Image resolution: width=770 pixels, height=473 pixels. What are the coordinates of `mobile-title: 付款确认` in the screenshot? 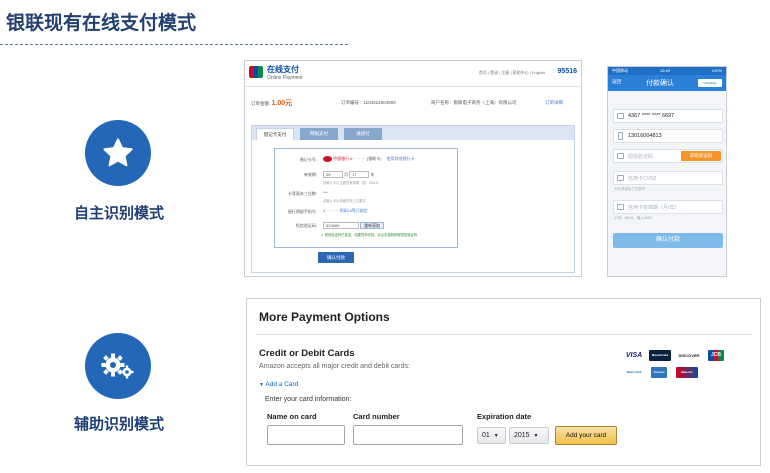 It's located at (660, 83).